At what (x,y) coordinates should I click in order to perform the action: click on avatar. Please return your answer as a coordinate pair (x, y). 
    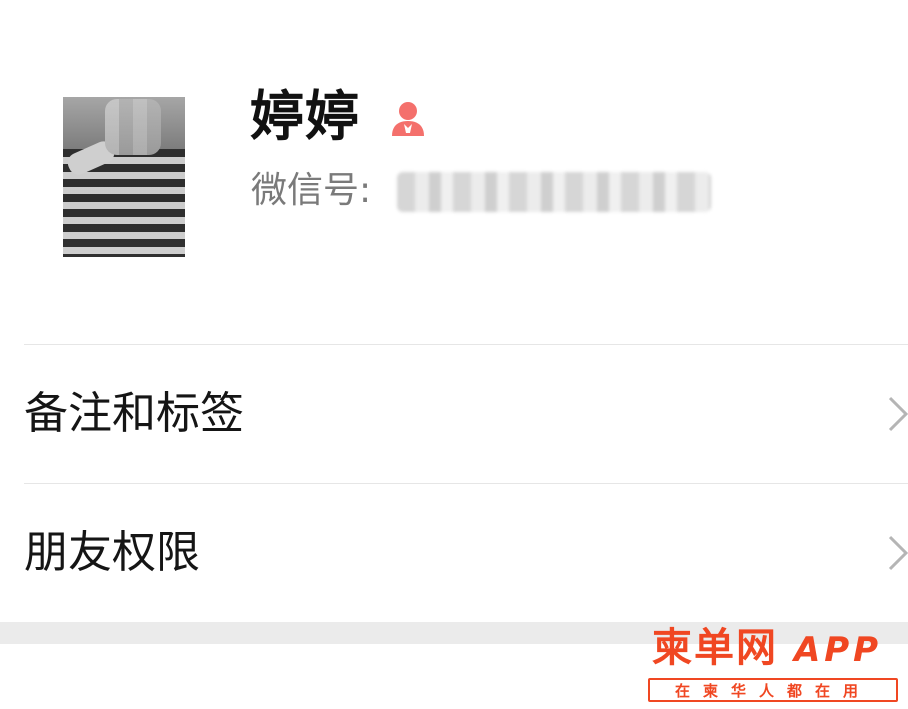
    Looking at the image, I should click on (124, 177).